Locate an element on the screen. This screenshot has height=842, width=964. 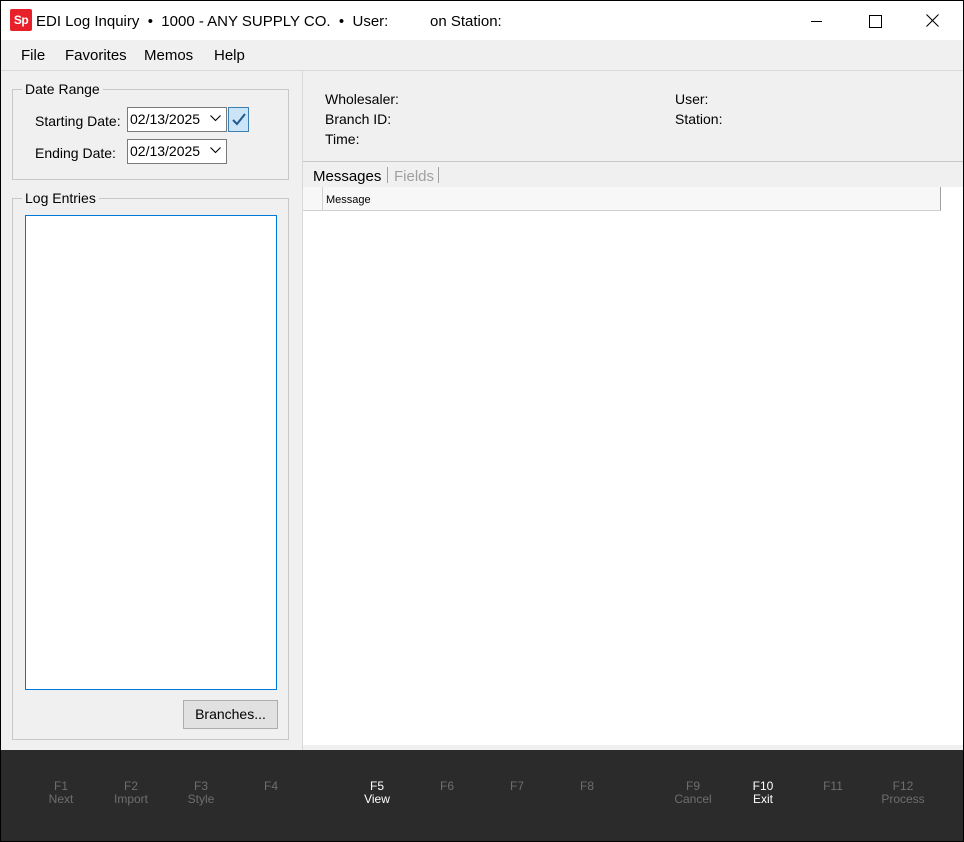
menu-help: Help is located at coordinates (229, 55).